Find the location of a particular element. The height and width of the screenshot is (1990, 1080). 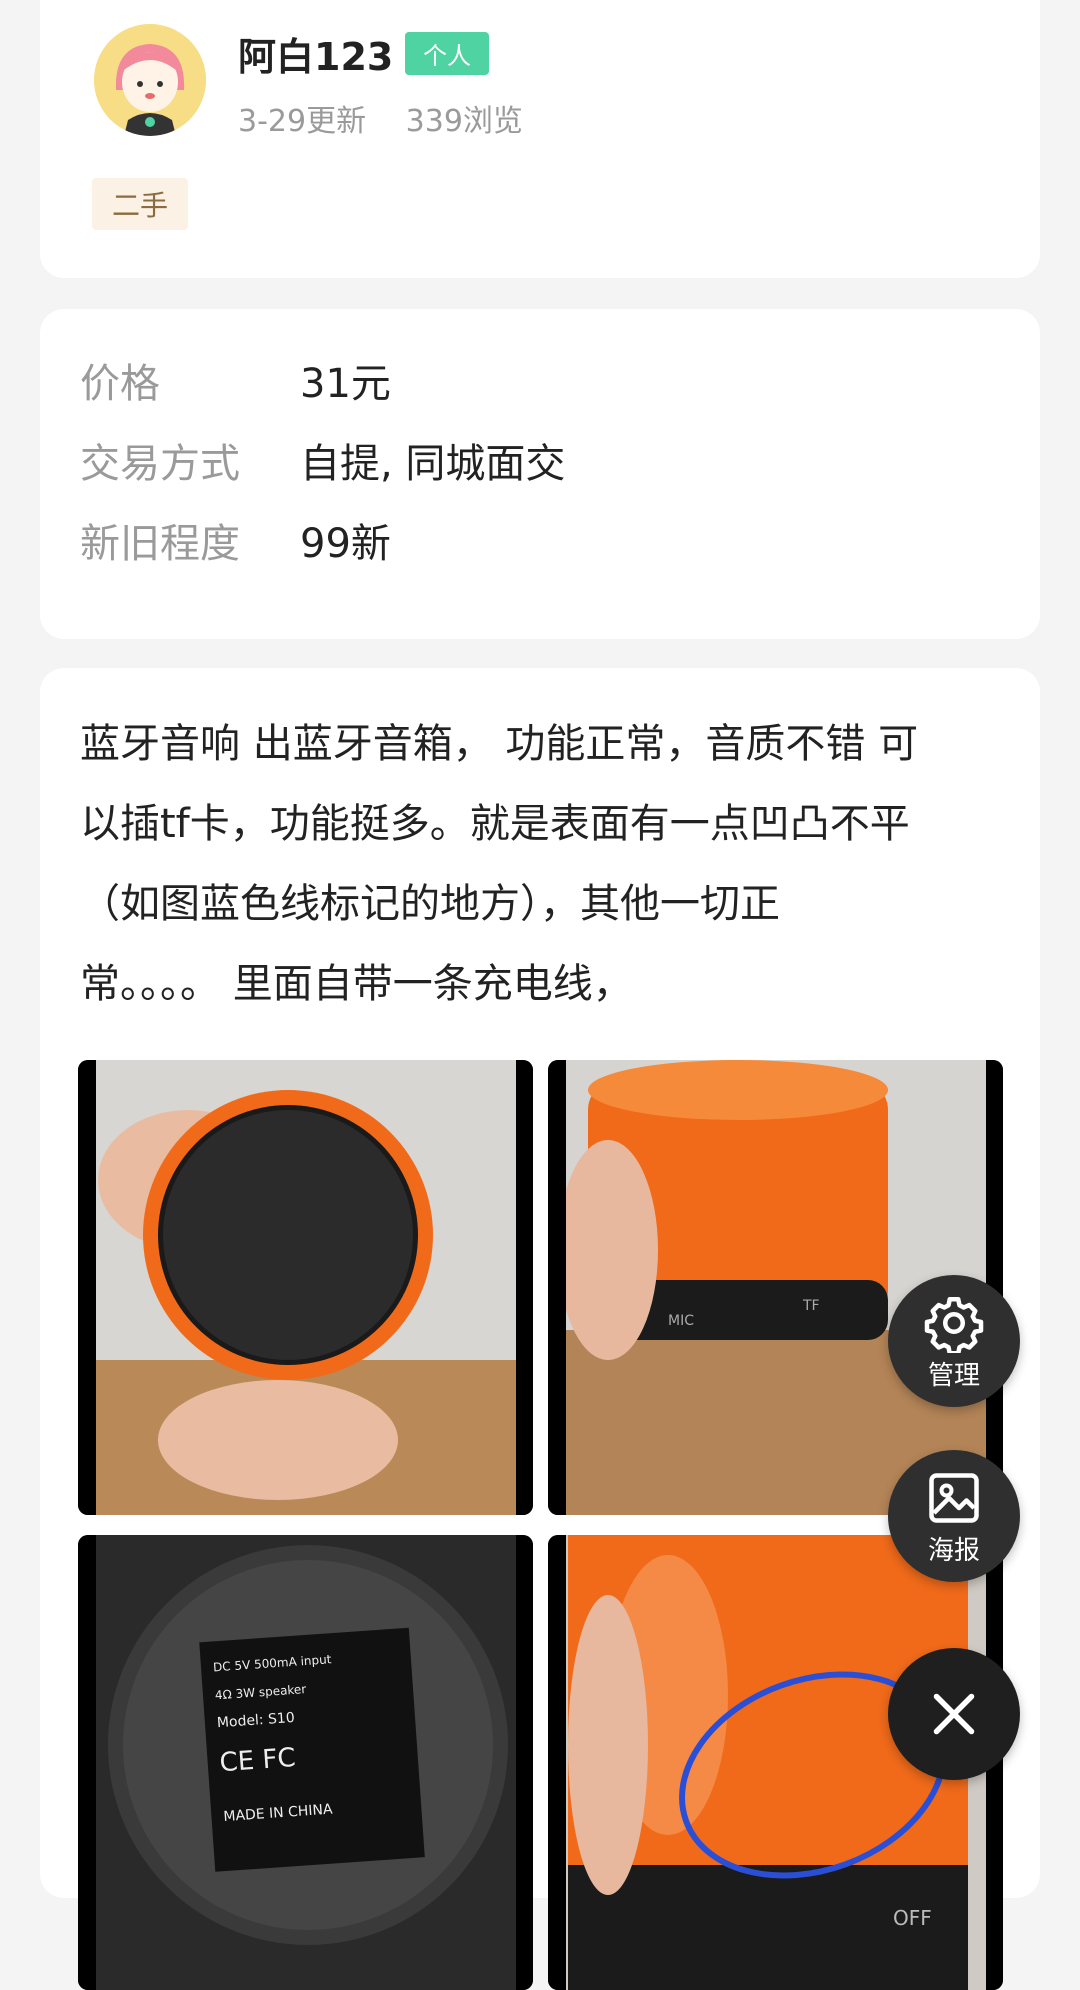

close-icon is located at coordinates (954, 1714).